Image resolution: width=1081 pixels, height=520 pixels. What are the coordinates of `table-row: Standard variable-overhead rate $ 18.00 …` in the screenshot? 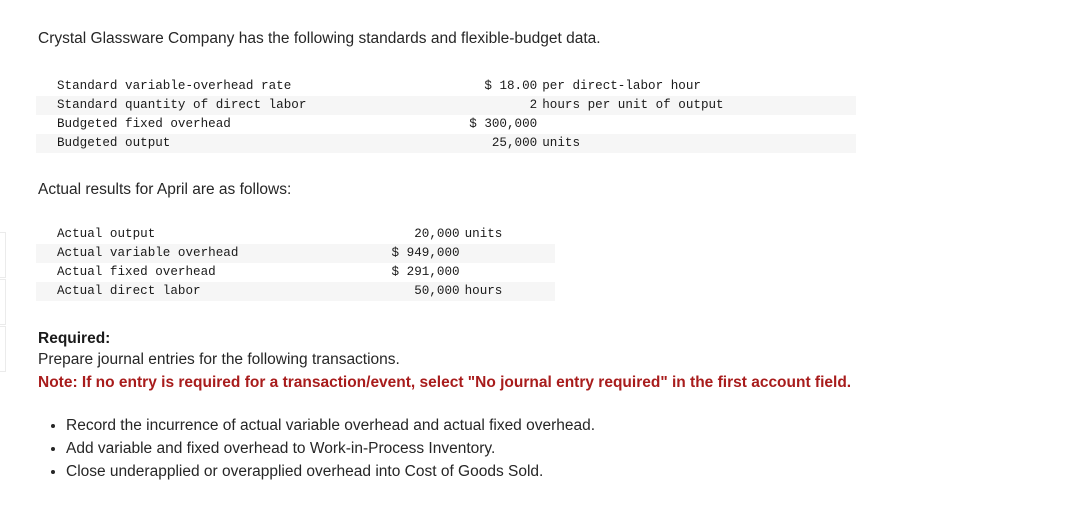 It's located at (446, 86).